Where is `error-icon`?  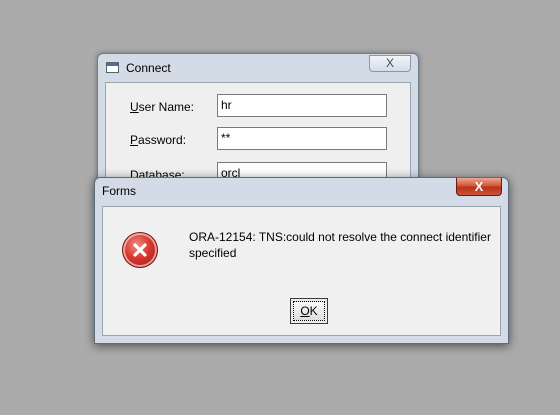 error-icon is located at coordinates (140, 250).